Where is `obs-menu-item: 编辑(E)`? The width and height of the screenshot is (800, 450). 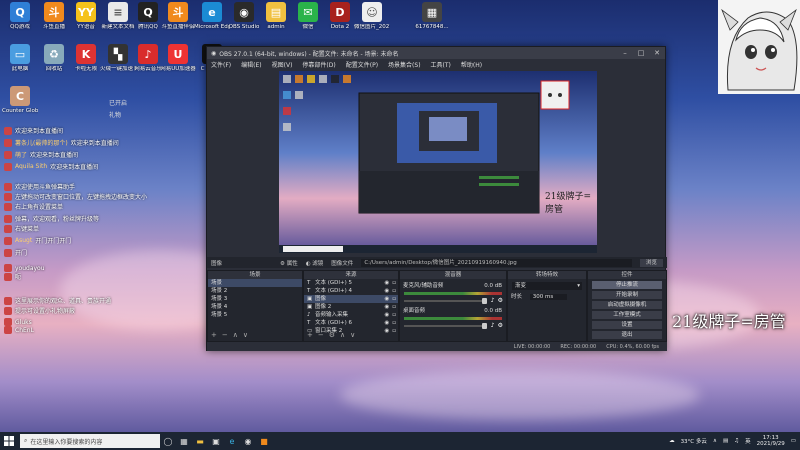 obs-menu-item: 编辑(E) is located at coordinates (251, 64).